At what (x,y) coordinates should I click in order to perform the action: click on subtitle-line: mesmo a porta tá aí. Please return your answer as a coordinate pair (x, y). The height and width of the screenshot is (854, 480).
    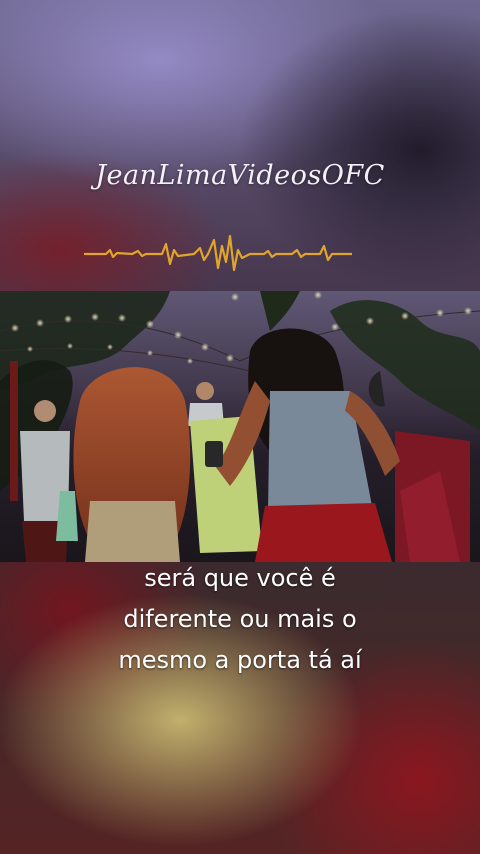
    Looking at the image, I should click on (240, 660).